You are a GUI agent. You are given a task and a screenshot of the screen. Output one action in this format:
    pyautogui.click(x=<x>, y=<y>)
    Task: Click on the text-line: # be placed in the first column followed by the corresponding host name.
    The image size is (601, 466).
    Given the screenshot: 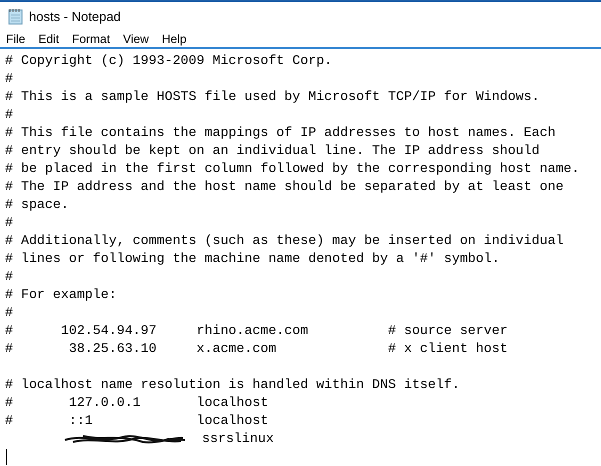 What is the action you would take?
    pyautogui.click(x=292, y=169)
    